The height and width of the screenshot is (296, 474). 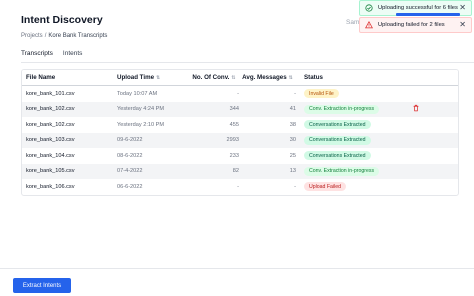 What do you see at coordinates (321, 94) in the screenshot?
I see `status-badge: Invalid File` at bounding box center [321, 94].